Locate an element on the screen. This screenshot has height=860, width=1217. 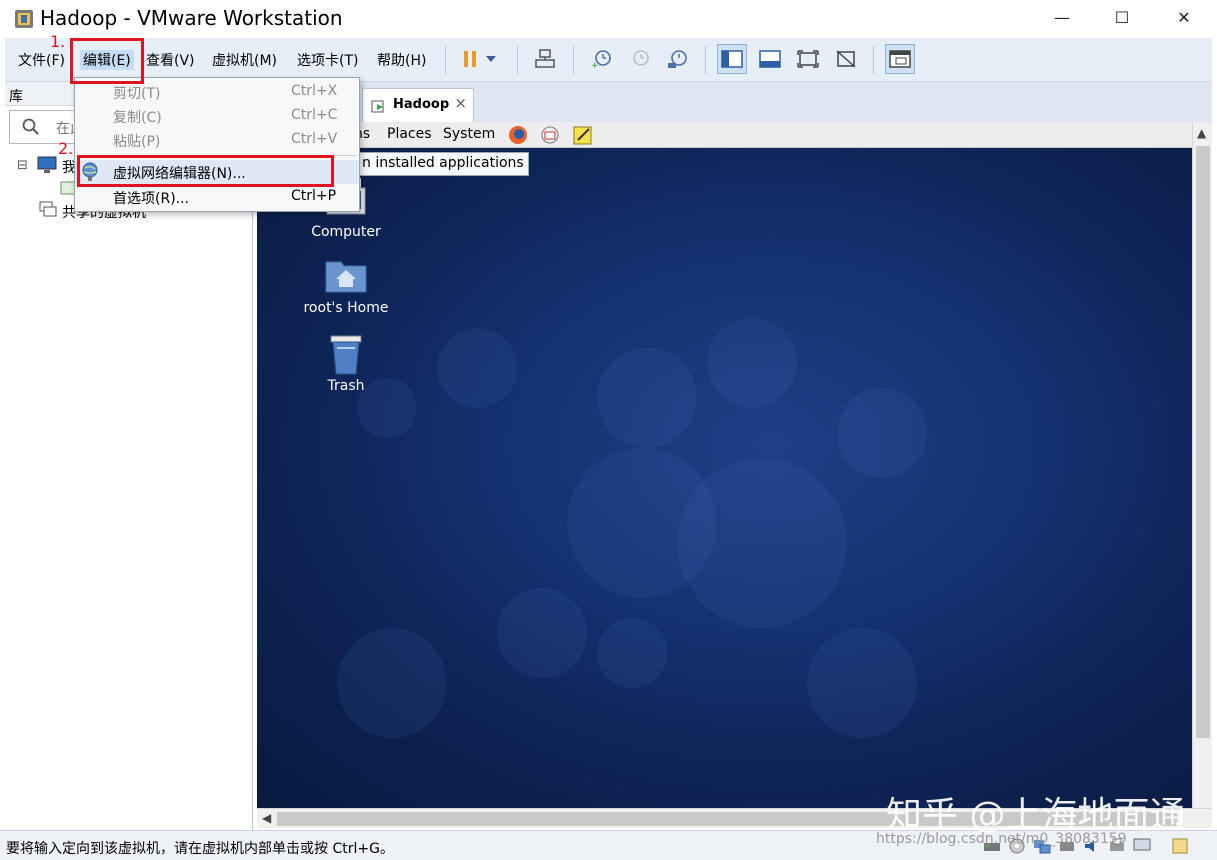
pause-icon is located at coordinates (470, 59).